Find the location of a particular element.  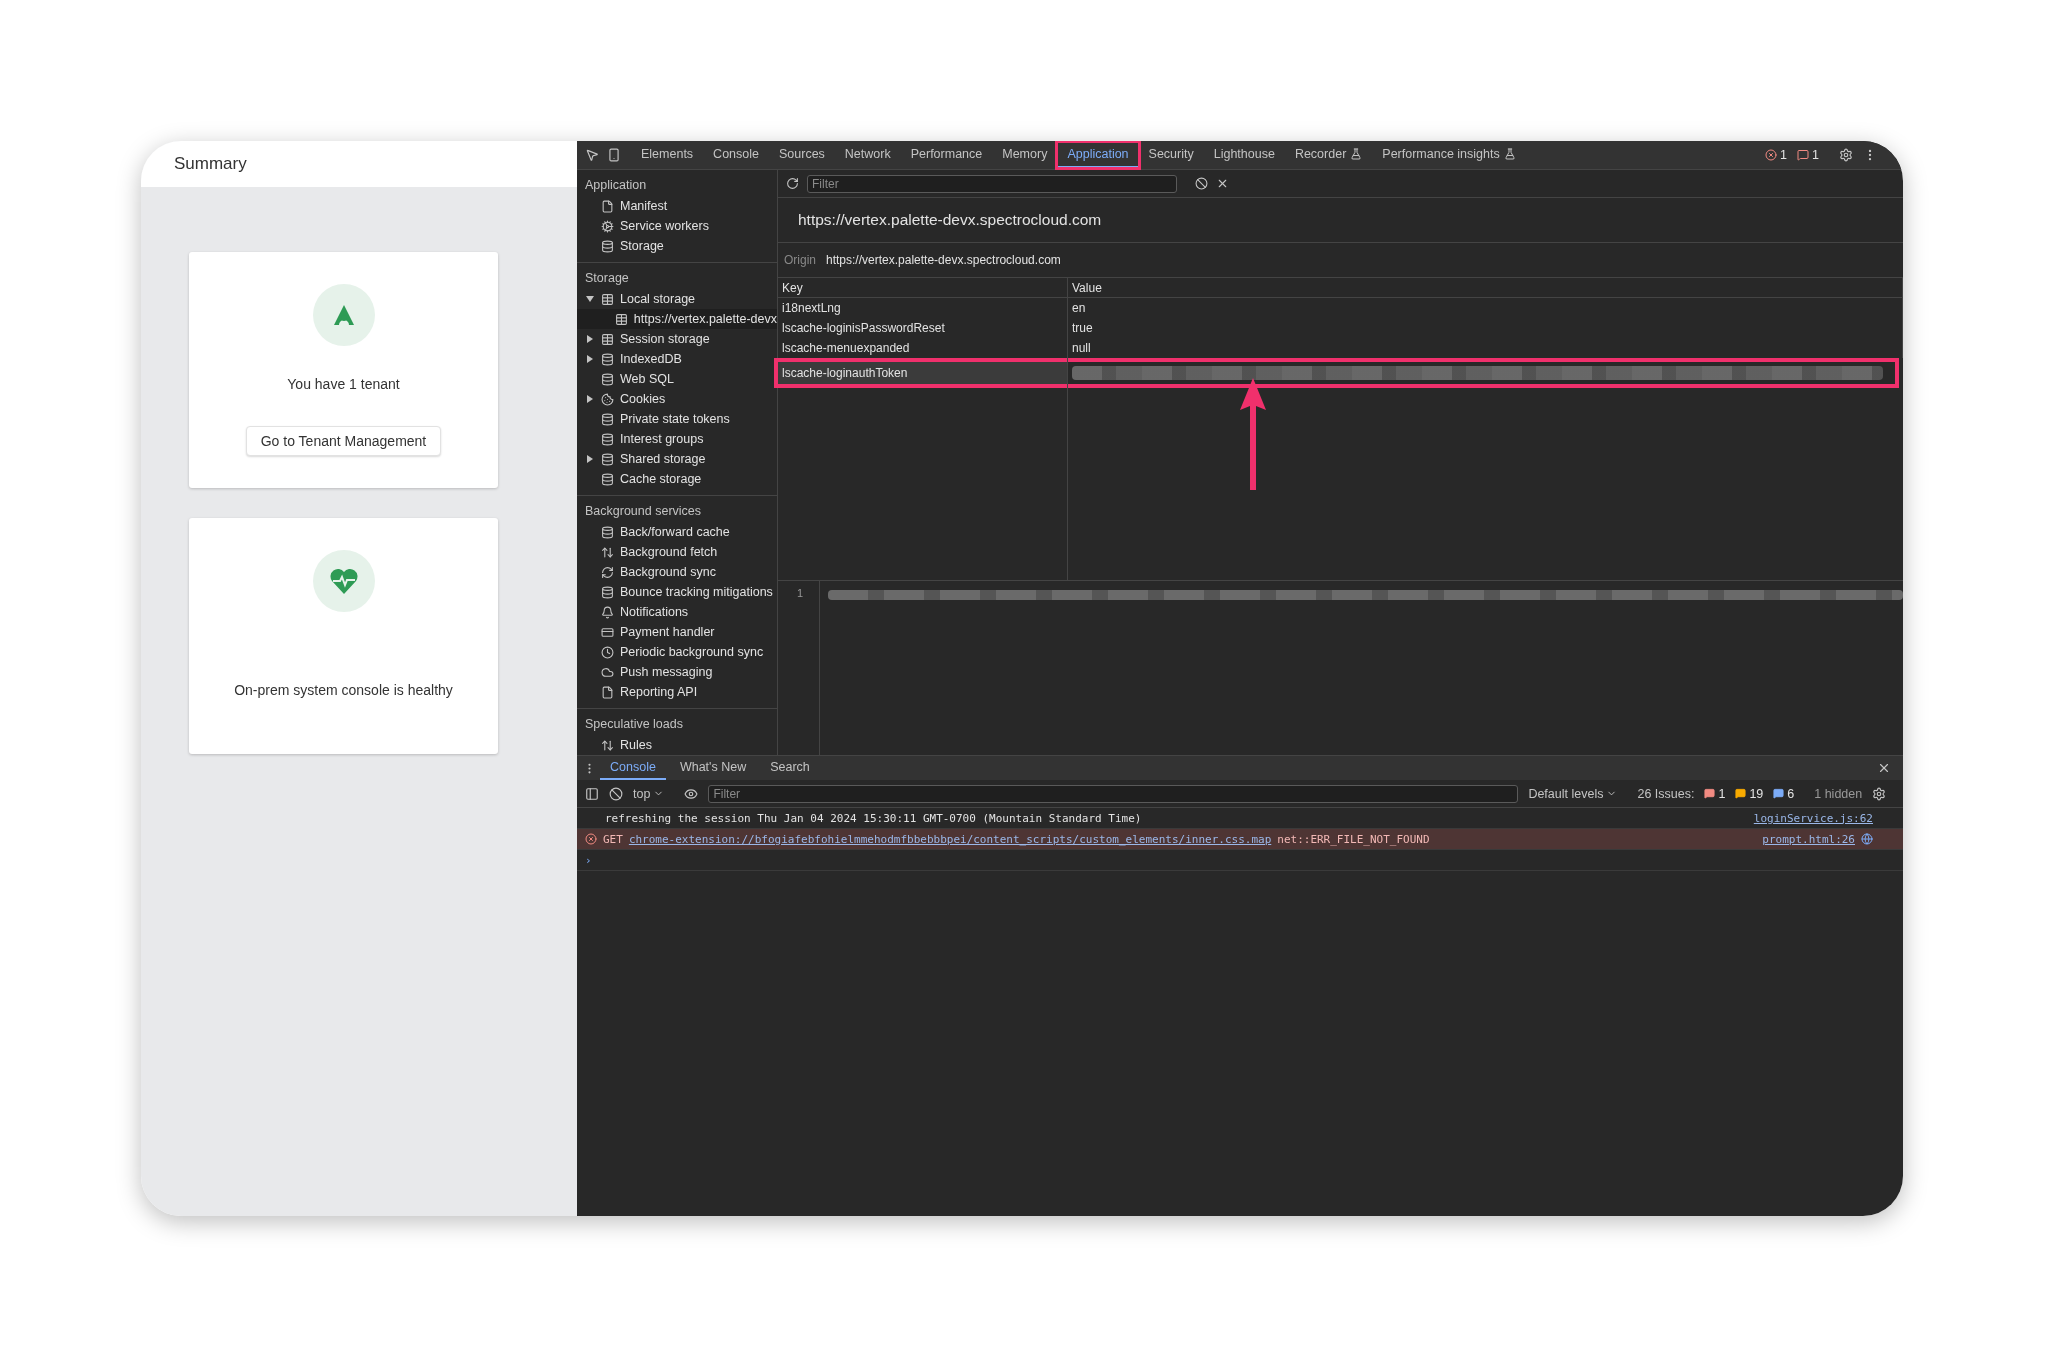

sidebar-item: Shared storage is located at coordinates (677, 459).